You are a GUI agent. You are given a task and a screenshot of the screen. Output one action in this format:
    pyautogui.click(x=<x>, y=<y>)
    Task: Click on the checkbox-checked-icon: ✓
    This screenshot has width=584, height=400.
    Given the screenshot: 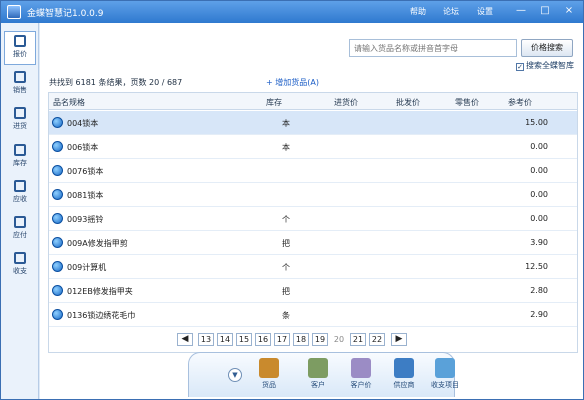 What is the action you would take?
    pyautogui.click(x=520, y=67)
    